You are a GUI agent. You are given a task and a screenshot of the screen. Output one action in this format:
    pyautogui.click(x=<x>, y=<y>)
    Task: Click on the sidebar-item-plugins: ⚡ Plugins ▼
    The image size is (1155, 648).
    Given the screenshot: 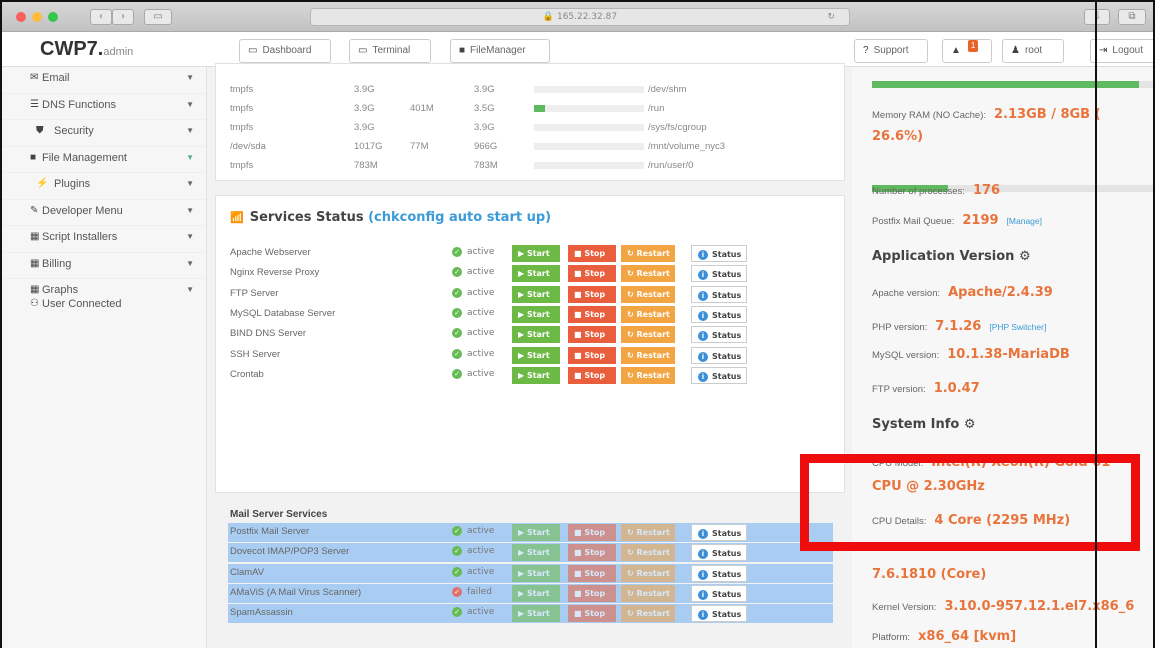 What is the action you would take?
    pyautogui.click(x=104, y=186)
    